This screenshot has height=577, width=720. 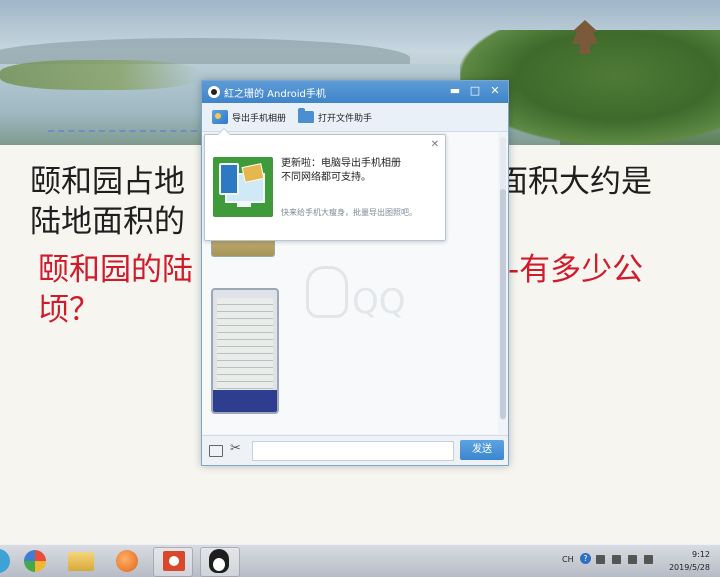 What do you see at coordinates (115, 270) in the screenshot?
I see `slide-question-line1-left: 颐和园的陆` at bounding box center [115, 270].